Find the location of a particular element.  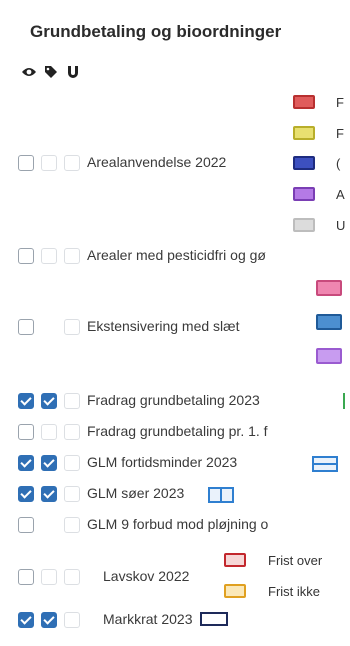

legend-text: A is located at coordinates (340, 194).